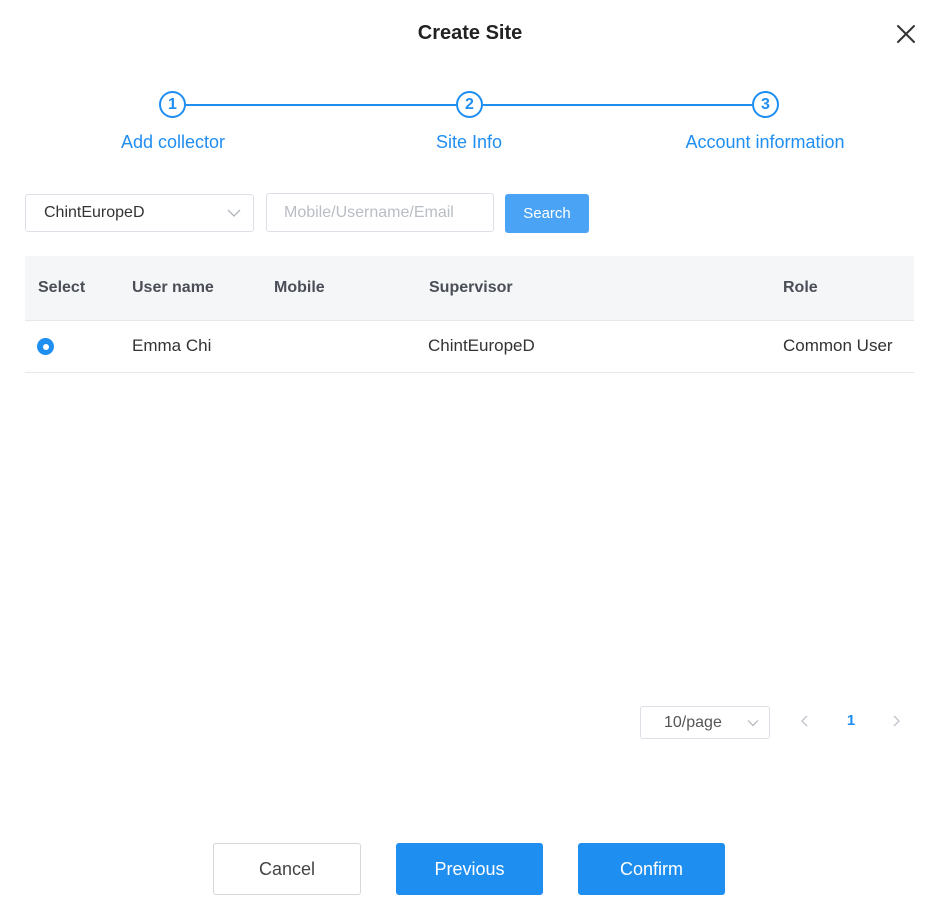  I want to click on step-1-label: Add collector, so click(173, 142).